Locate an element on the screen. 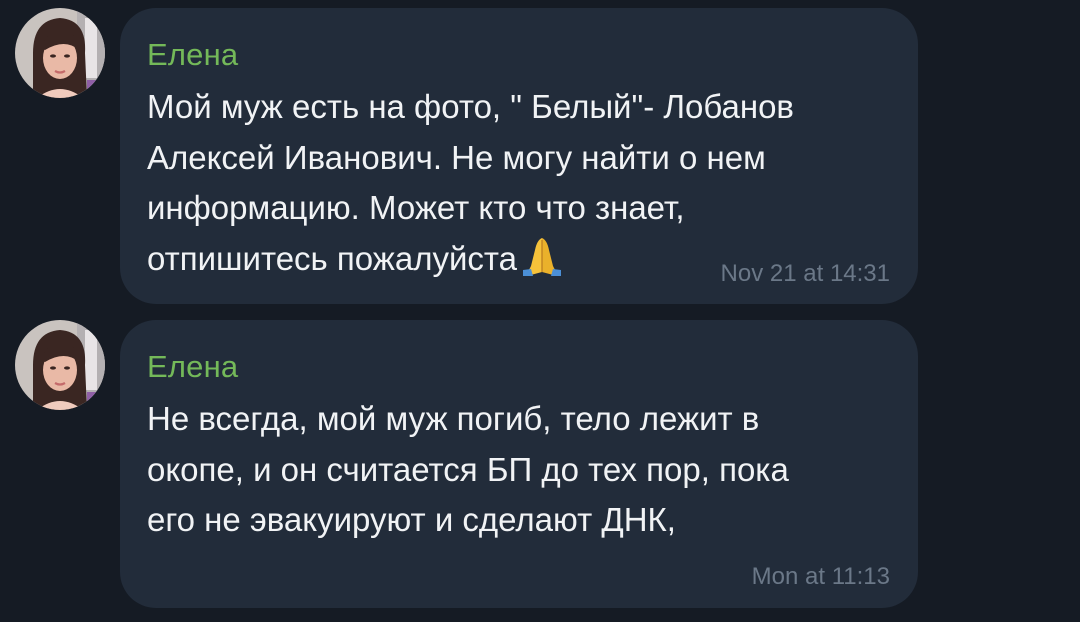 The width and height of the screenshot is (1080, 622). message-timestamp: Mon at 11:13 is located at coordinates (820, 576).